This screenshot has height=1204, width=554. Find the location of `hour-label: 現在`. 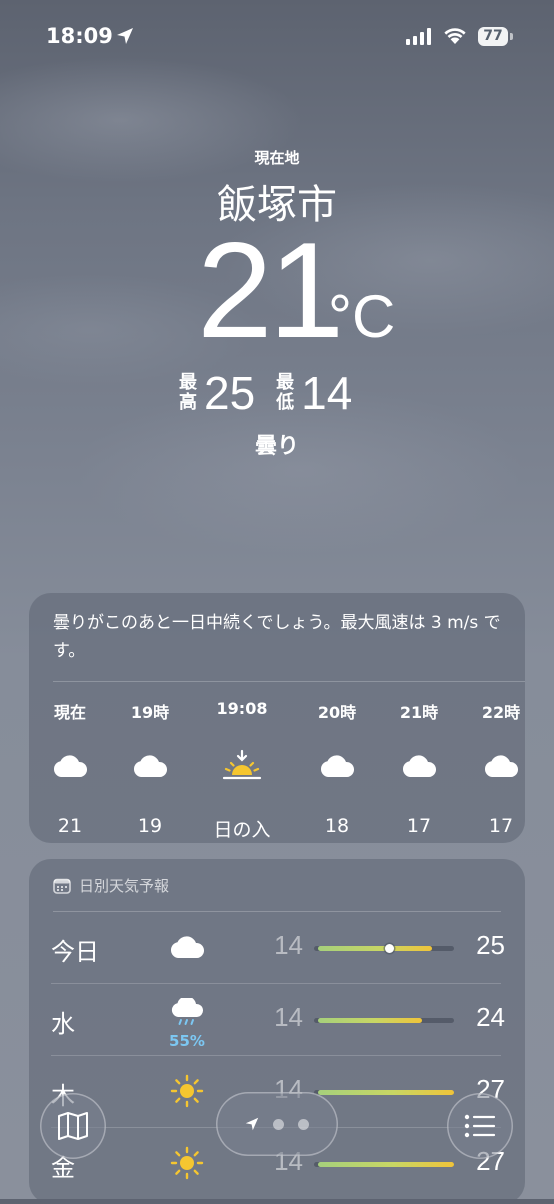

hour-label: 現在 is located at coordinates (69, 712).